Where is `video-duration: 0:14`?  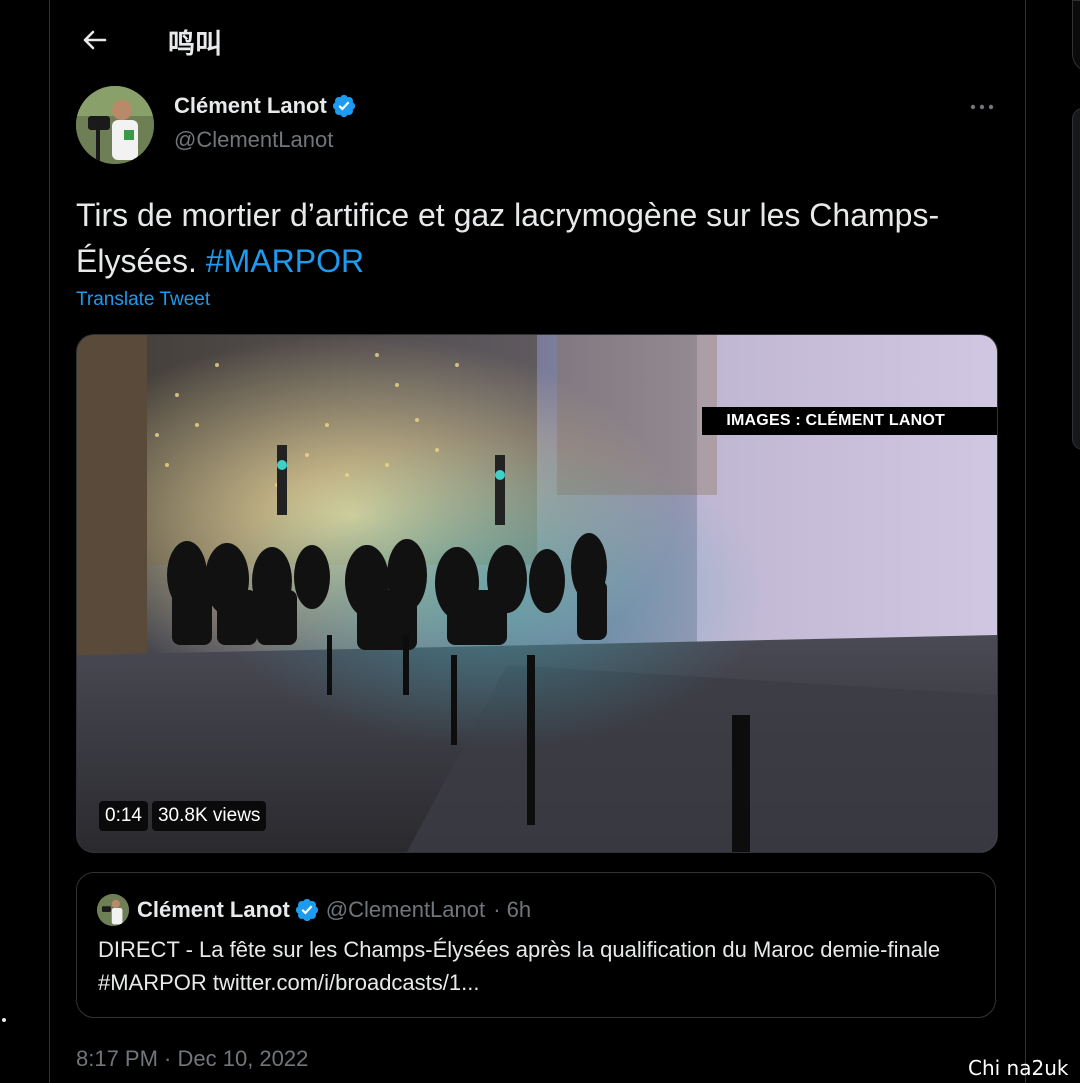
video-duration: 0:14 is located at coordinates (123, 816).